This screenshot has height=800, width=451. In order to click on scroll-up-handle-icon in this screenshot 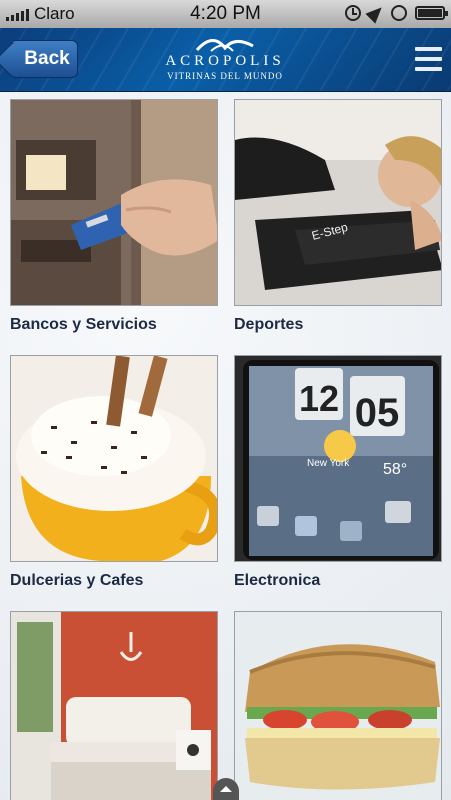, I will do `click(226, 789)`.